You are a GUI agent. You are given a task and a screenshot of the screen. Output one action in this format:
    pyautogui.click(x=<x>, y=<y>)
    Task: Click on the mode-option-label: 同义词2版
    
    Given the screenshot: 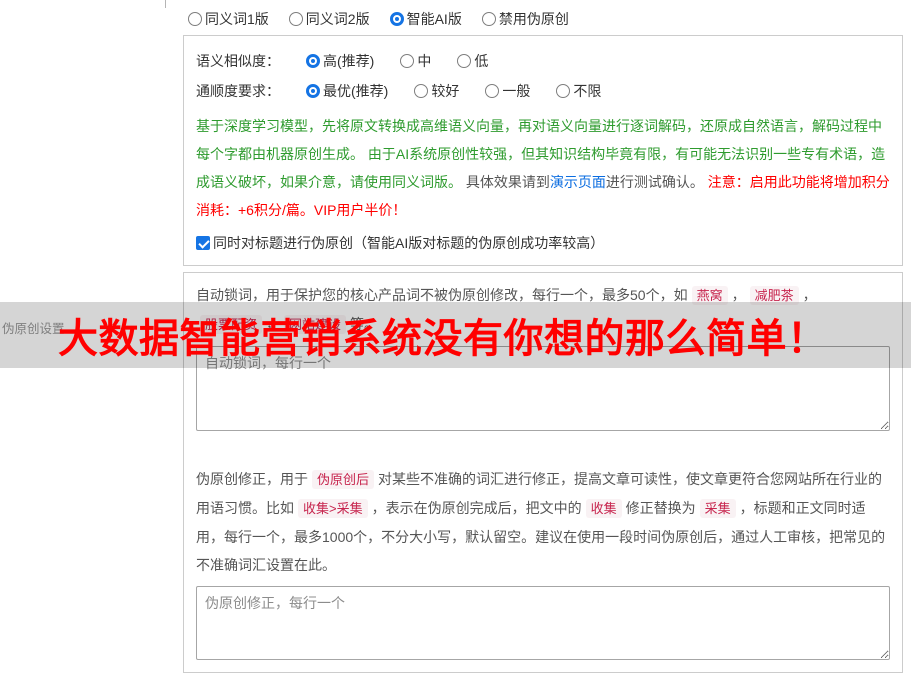 What is the action you would take?
    pyautogui.click(x=337, y=19)
    